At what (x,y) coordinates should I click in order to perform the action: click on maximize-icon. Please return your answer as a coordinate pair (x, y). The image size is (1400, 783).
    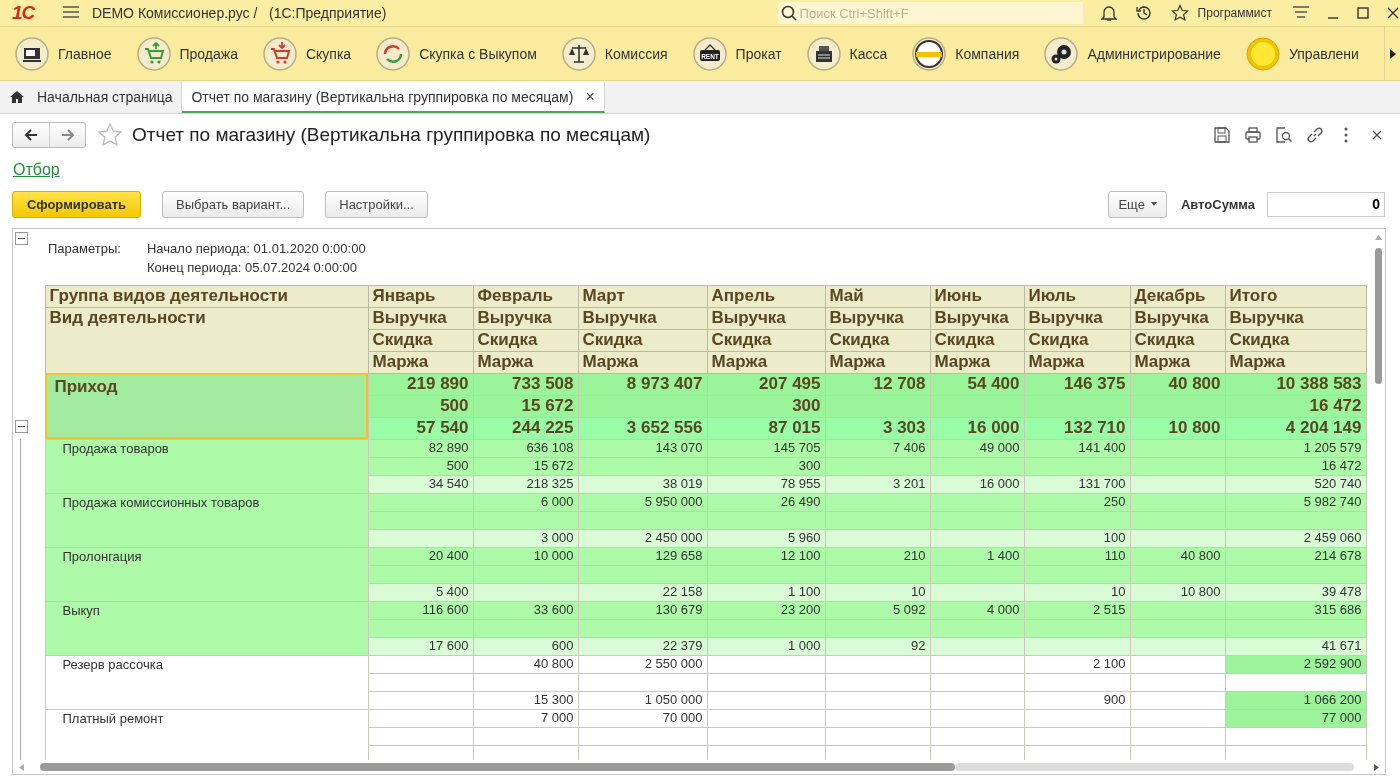
    Looking at the image, I should click on (1363, 13).